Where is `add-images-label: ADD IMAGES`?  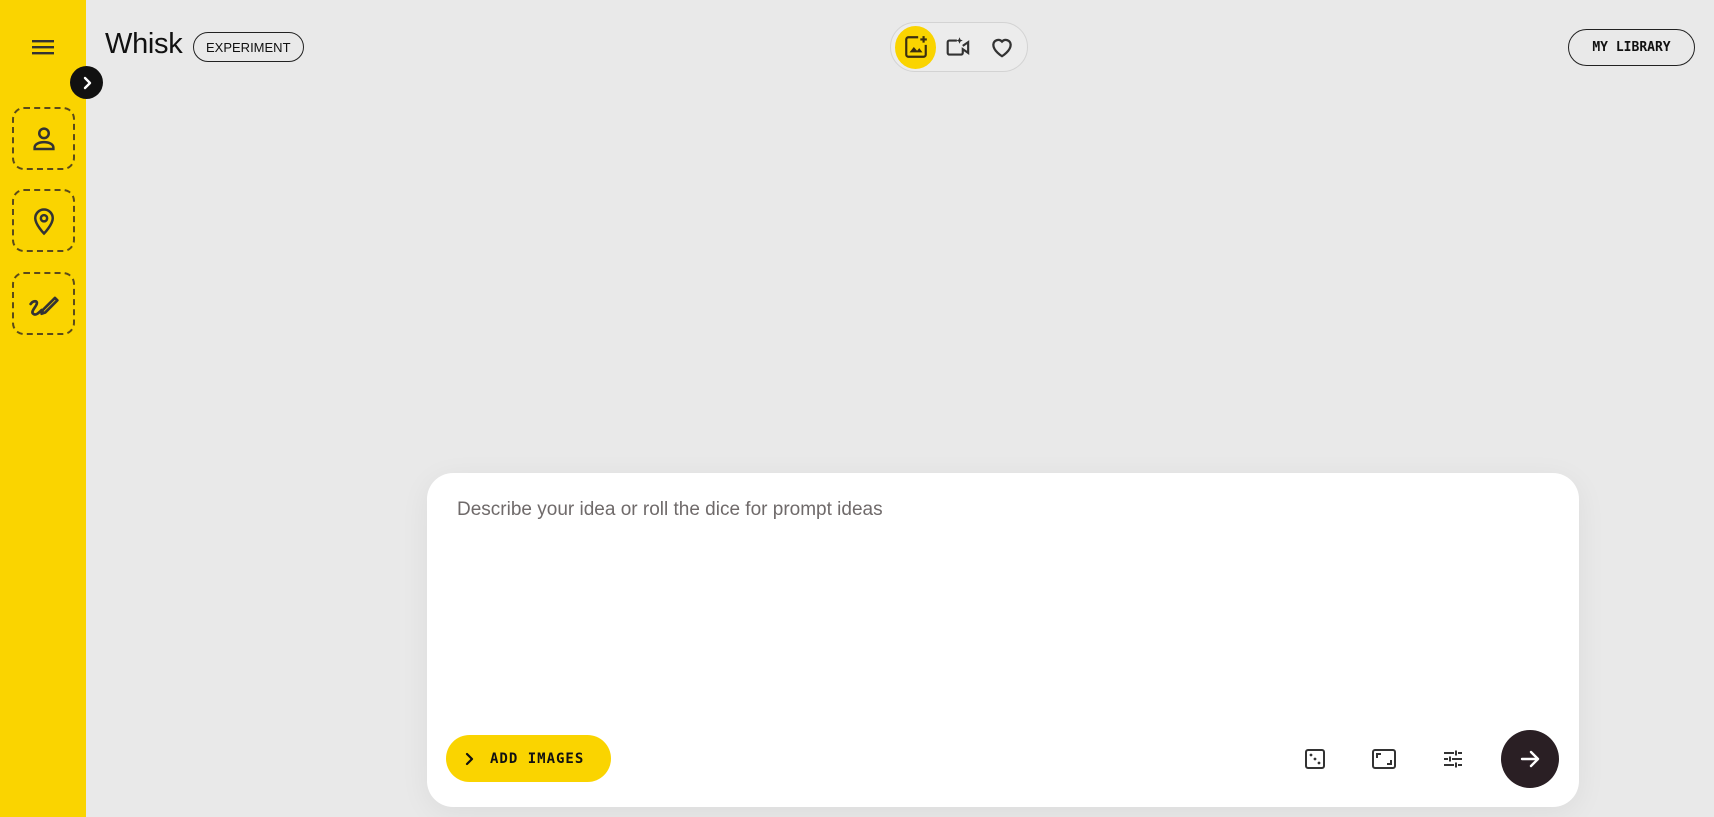
add-images-label: ADD IMAGES is located at coordinates (537, 758).